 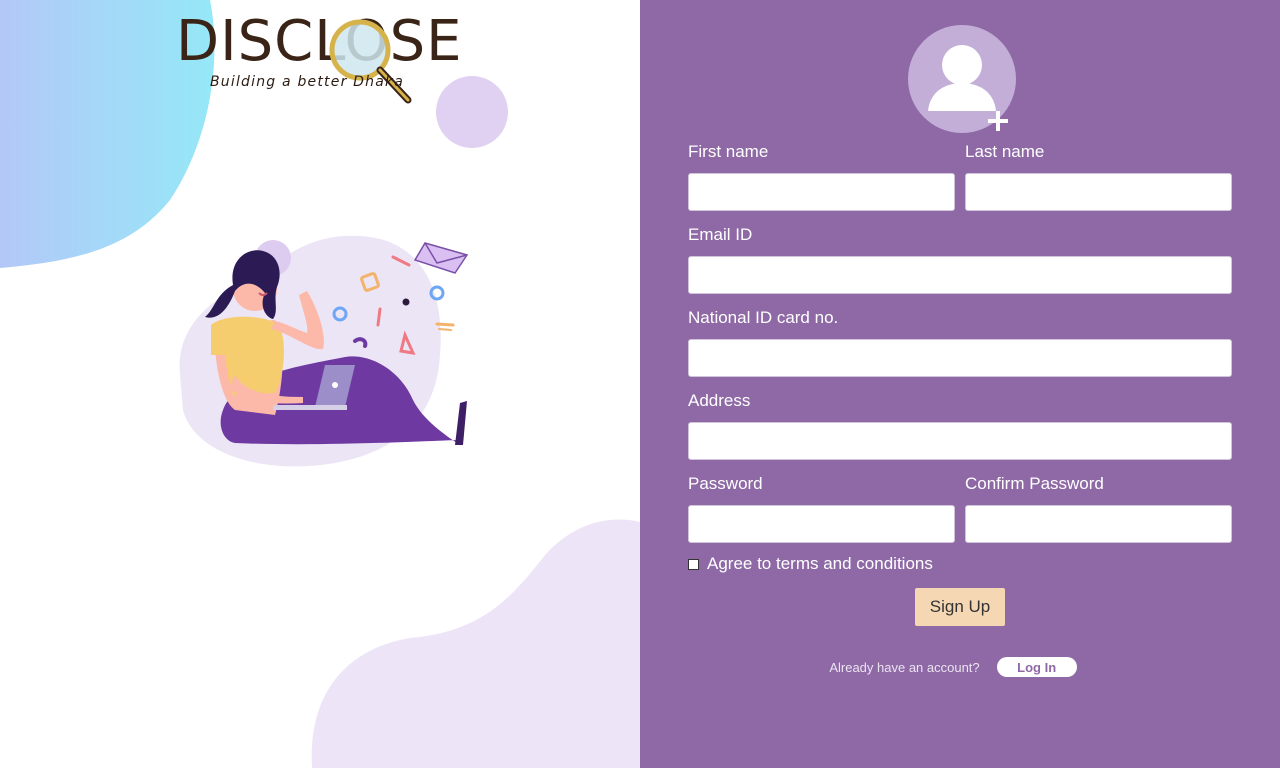 What do you see at coordinates (1098, 524) in the screenshot?
I see `confirm-password-input` at bounding box center [1098, 524].